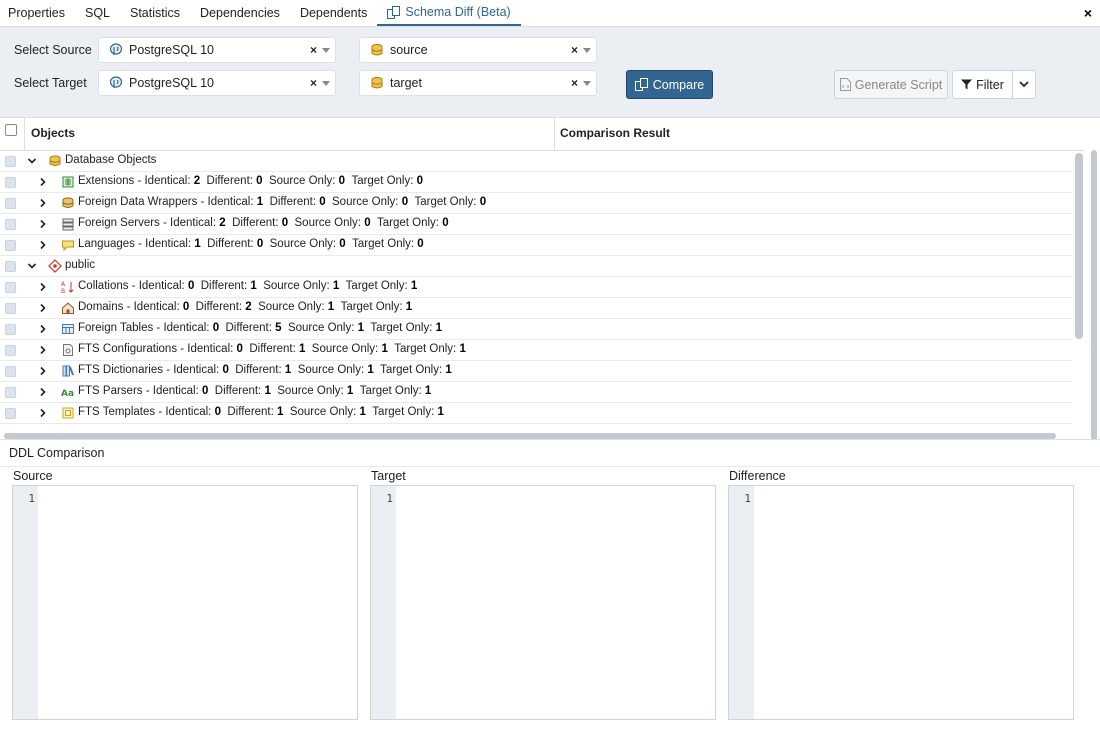 This screenshot has width=1100, height=730. What do you see at coordinates (420, 181) in the screenshot?
I see `target-only-count: 0` at bounding box center [420, 181].